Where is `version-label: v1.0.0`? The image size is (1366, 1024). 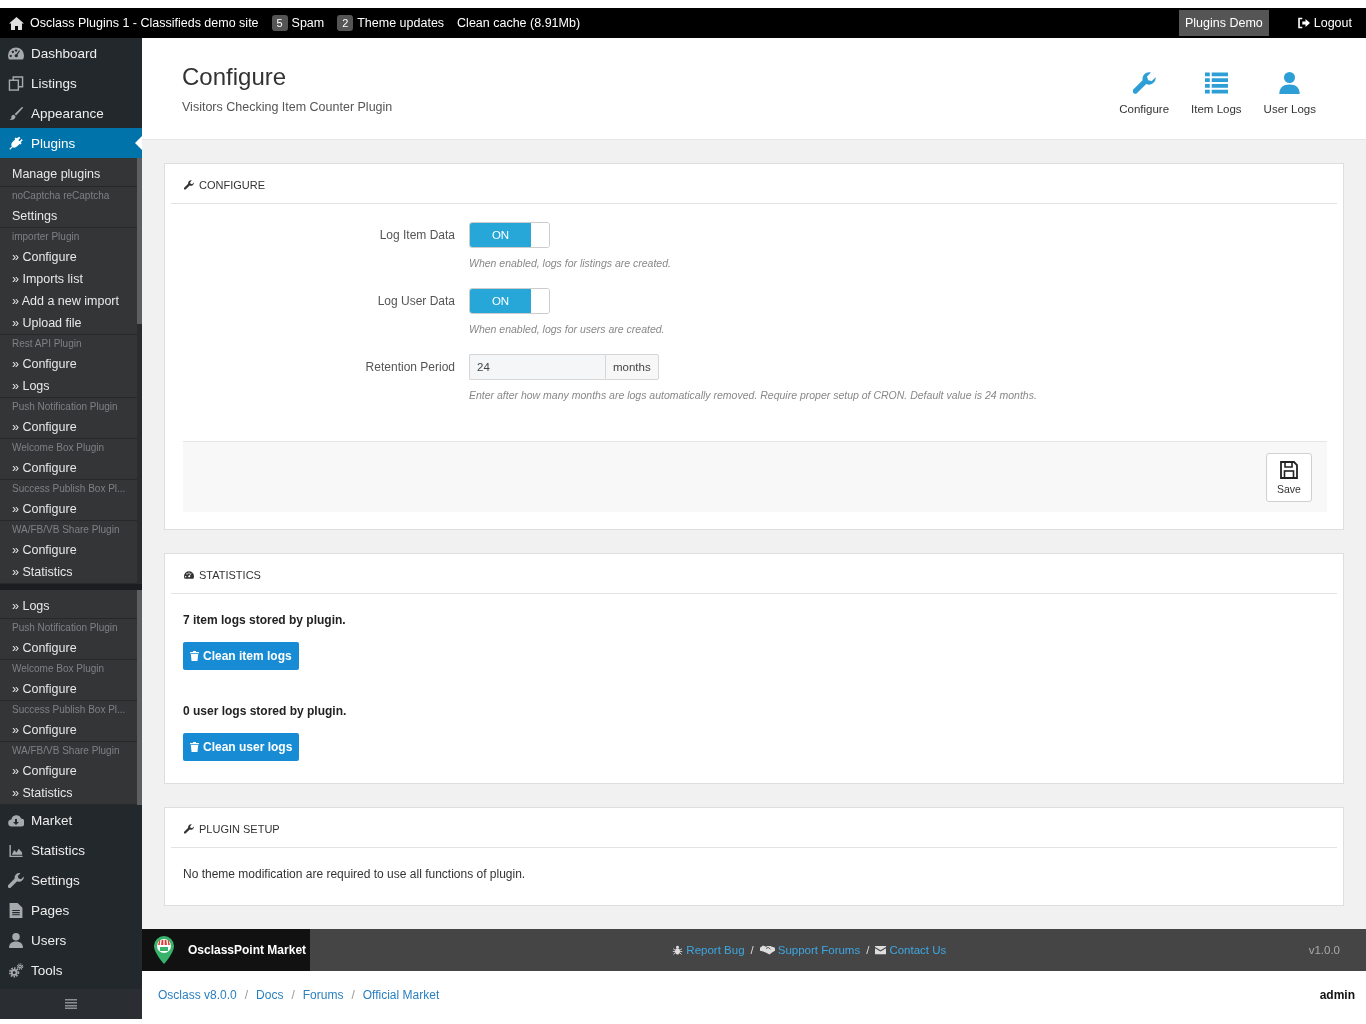 version-label: v1.0.0 is located at coordinates (1324, 950).